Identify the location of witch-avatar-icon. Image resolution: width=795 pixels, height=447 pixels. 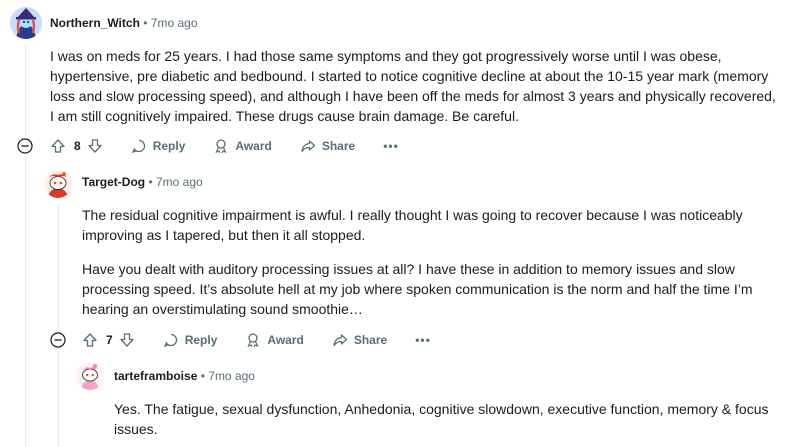
(26, 23).